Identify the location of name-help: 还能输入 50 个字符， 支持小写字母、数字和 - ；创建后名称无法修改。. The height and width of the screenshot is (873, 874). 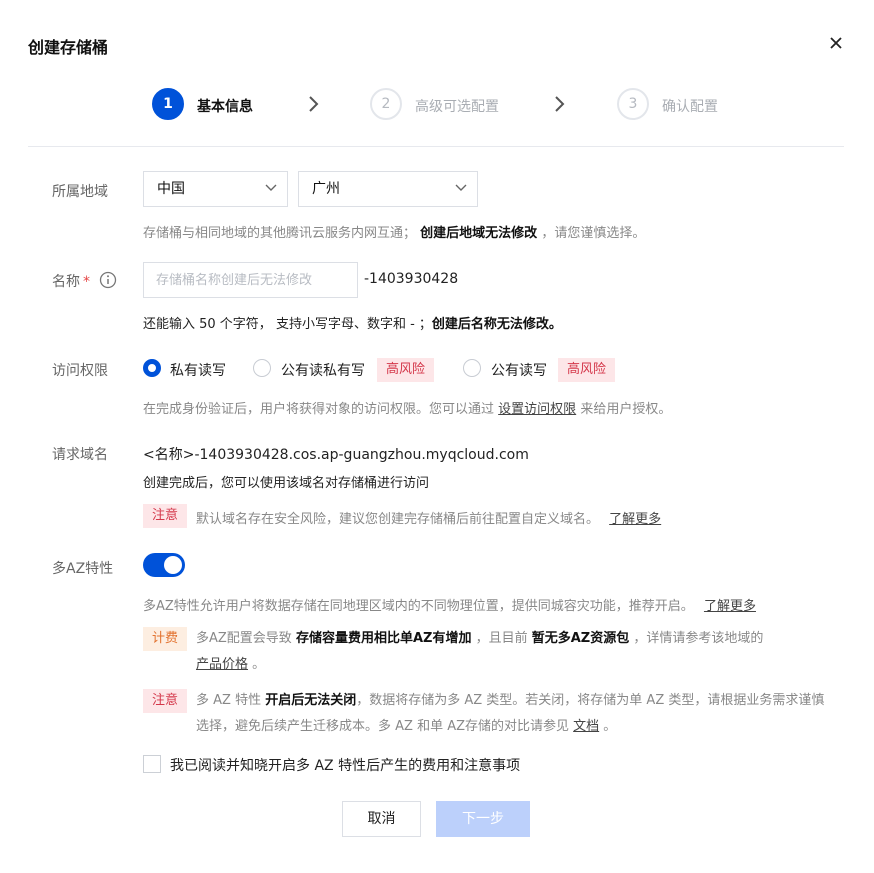
(352, 324).